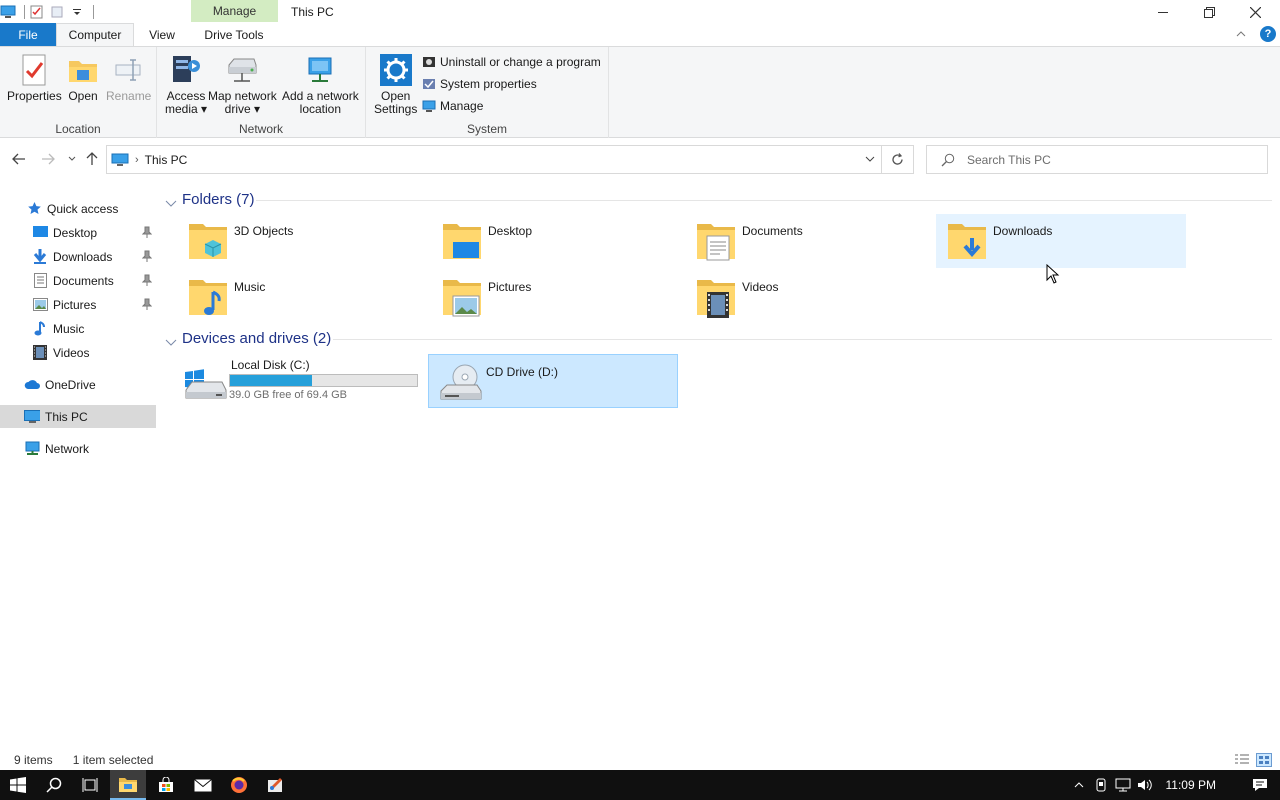 The image size is (1280, 800). What do you see at coordinates (1264, 760) in the screenshot?
I see `large-icons-view-icon` at bounding box center [1264, 760].